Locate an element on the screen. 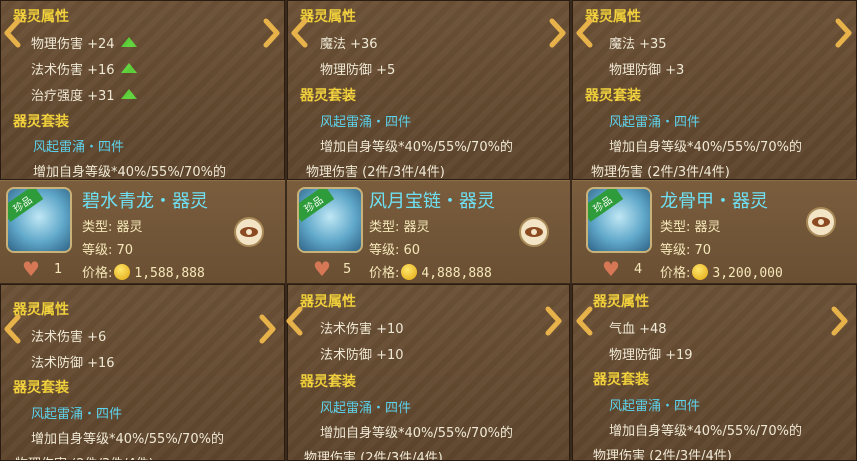  stat-text: 物理伤害 +24 is located at coordinates (73, 44).